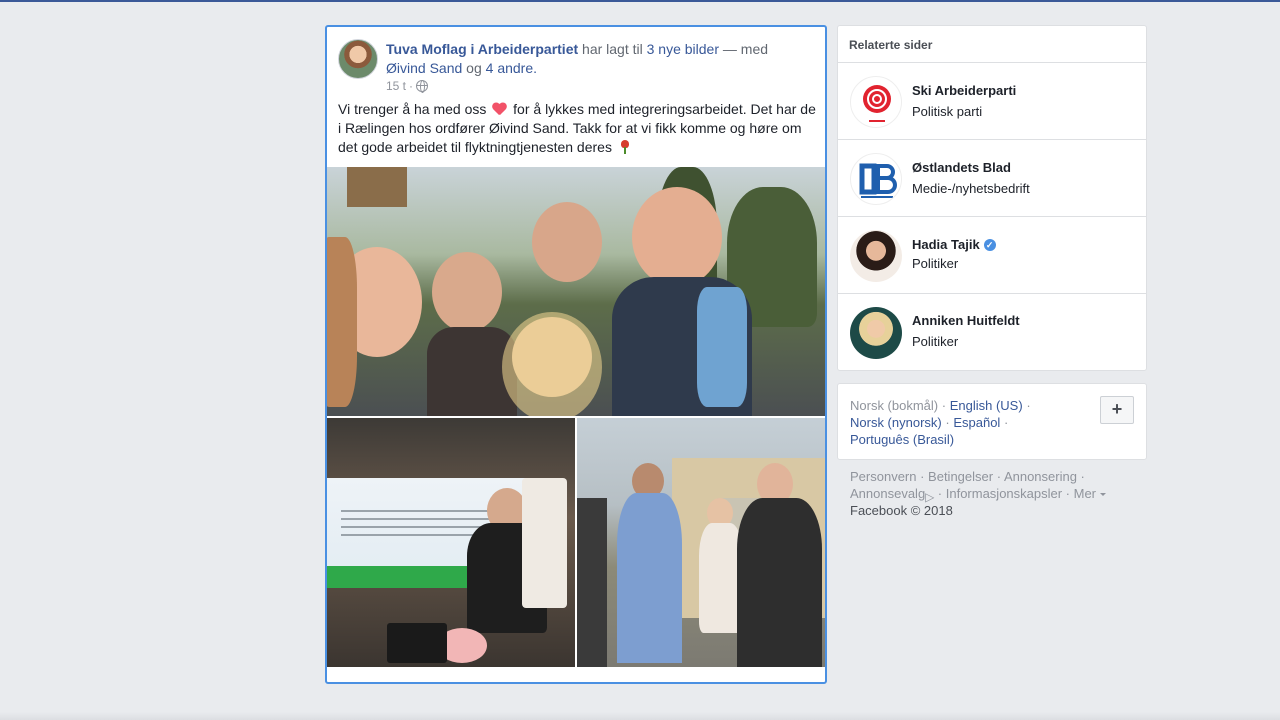 The height and width of the screenshot is (720, 1280). I want to click on related-pages-title: Relaterte sider, so click(891, 45).